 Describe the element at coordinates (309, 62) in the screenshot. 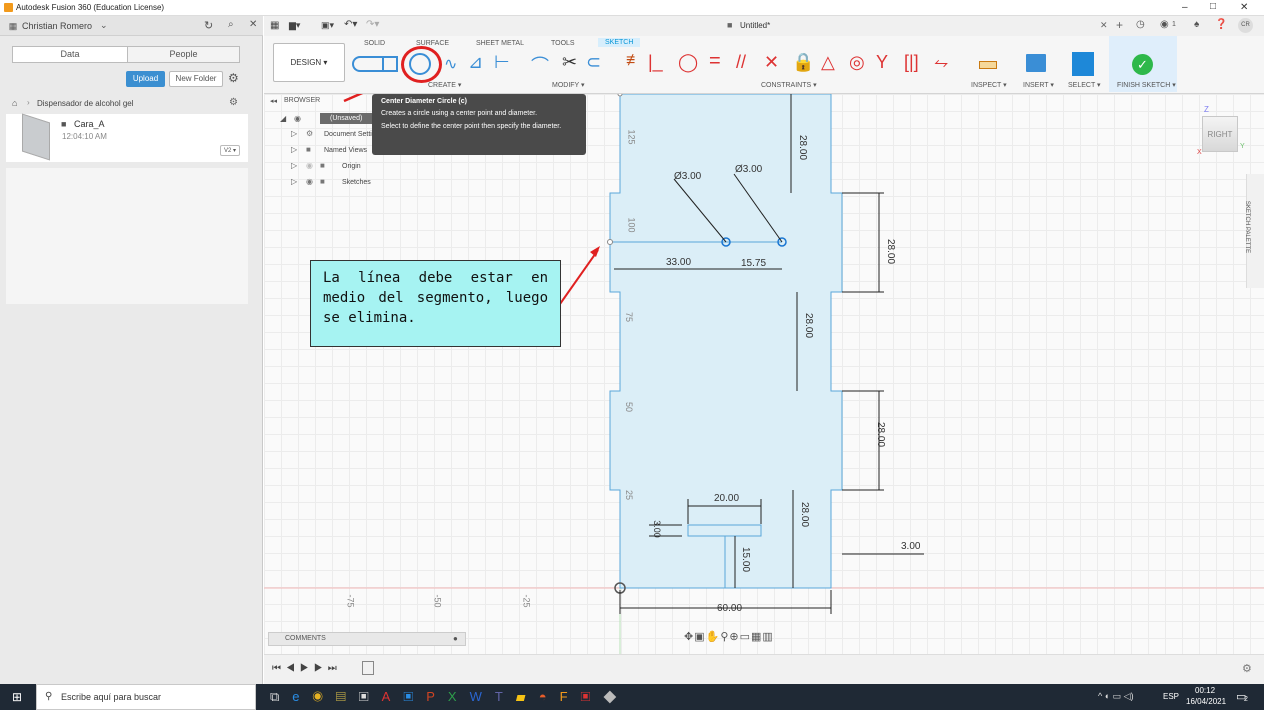

I see `design-workspace-button: DESIGN ▾` at that location.